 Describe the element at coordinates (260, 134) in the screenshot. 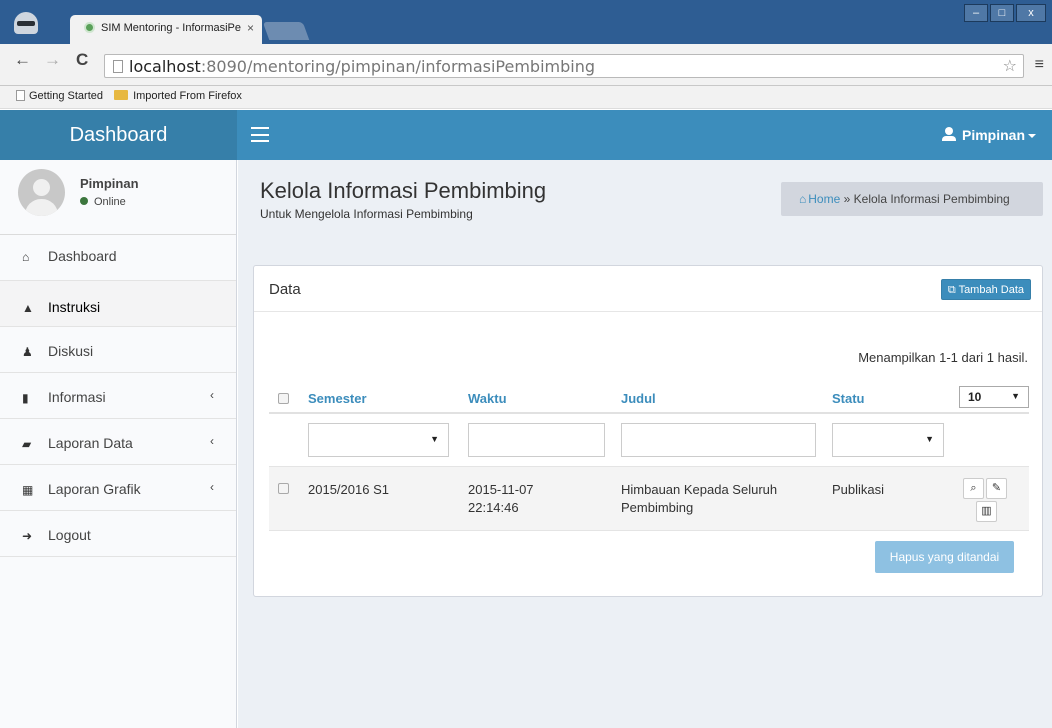

I see `sidebar-toggle-icon` at that location.